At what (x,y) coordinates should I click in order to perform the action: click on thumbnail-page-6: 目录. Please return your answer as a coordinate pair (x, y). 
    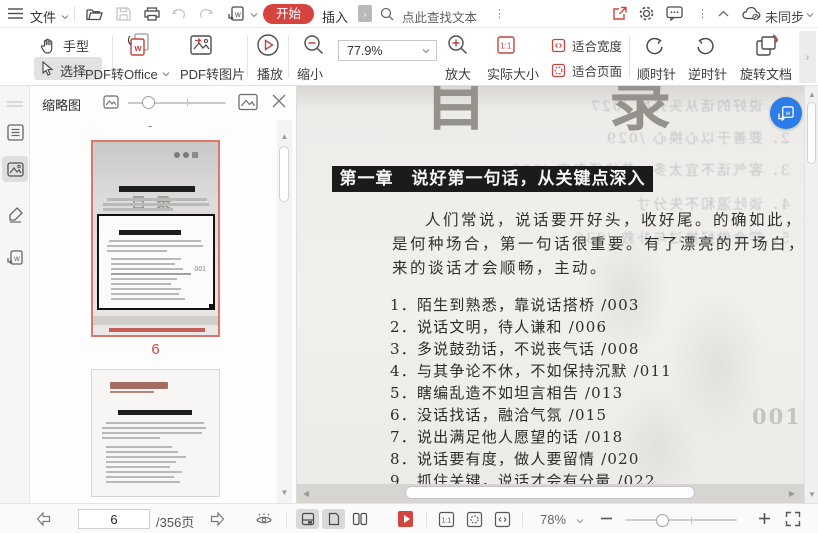
    Looking at the image, I should click on (155, 238).